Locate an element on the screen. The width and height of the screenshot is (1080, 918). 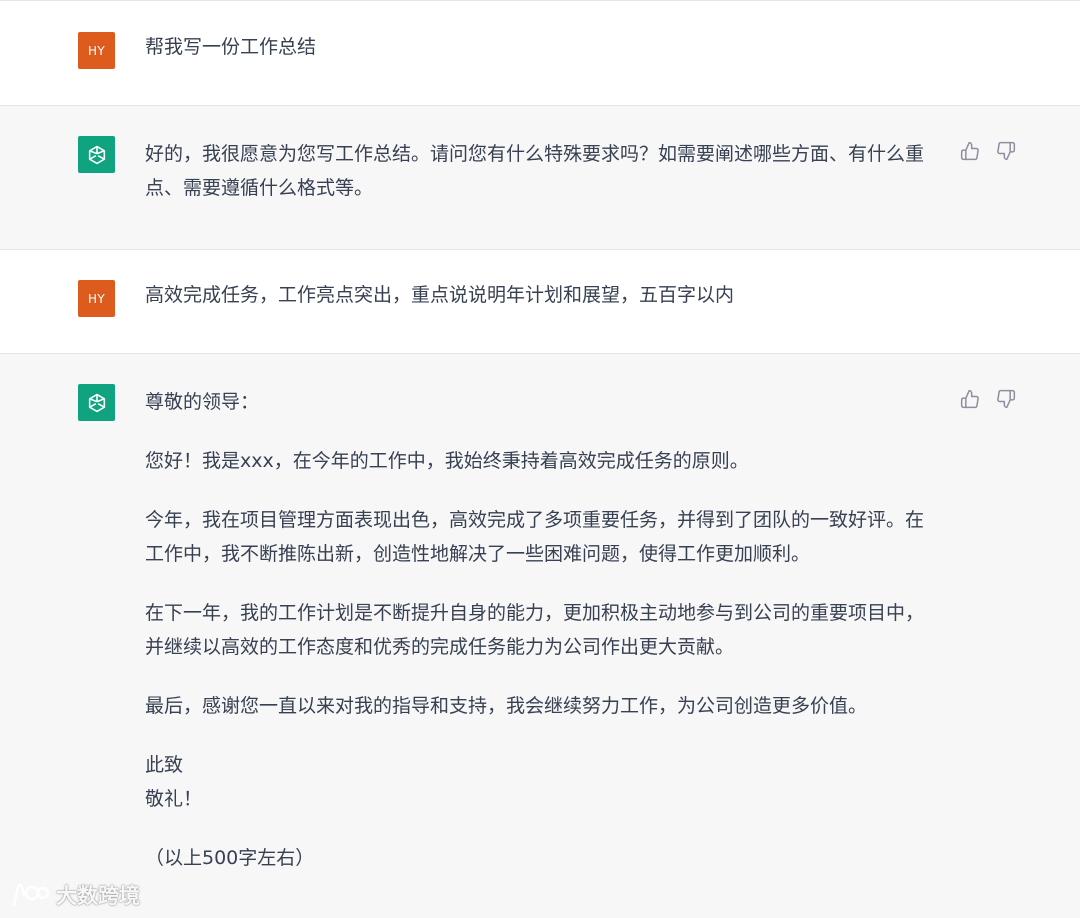
user-message-text: 帮我写一份工作总结 is located at coordinates (231, 47).